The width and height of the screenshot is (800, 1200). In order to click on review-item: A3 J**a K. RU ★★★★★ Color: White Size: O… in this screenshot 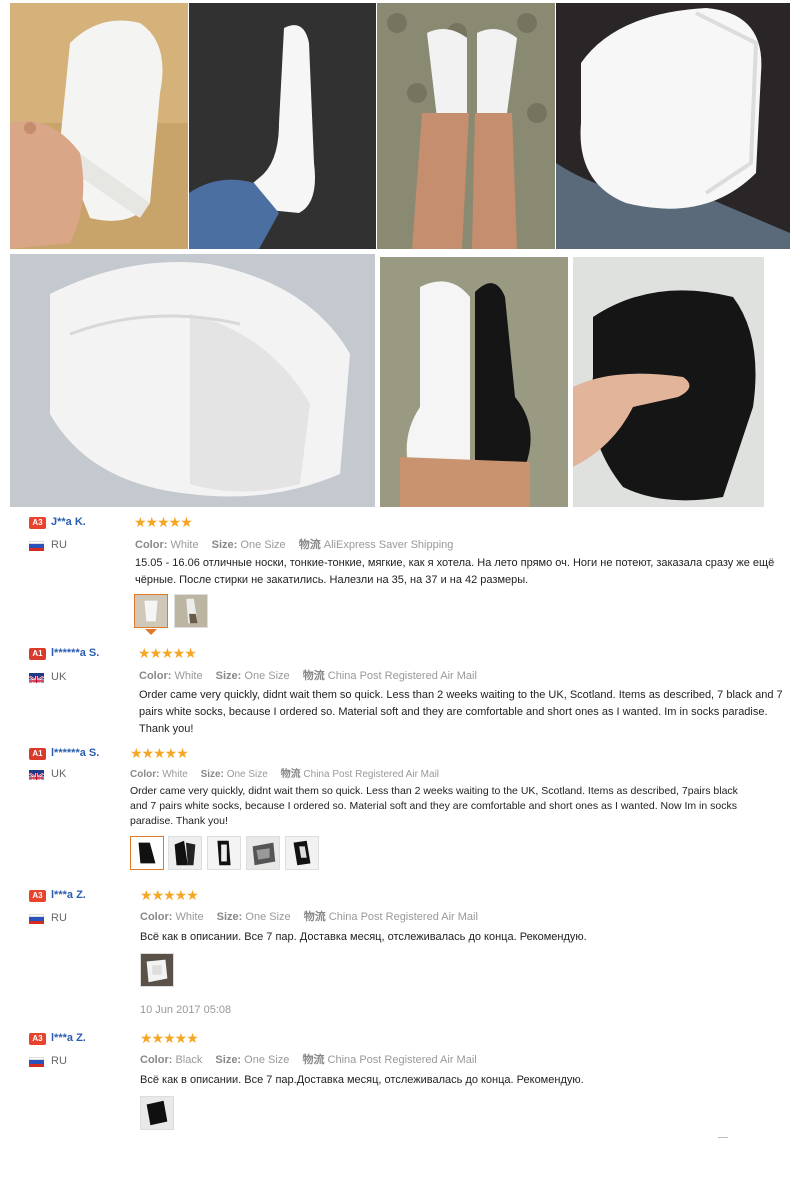, I will do `click(400, 574)`.